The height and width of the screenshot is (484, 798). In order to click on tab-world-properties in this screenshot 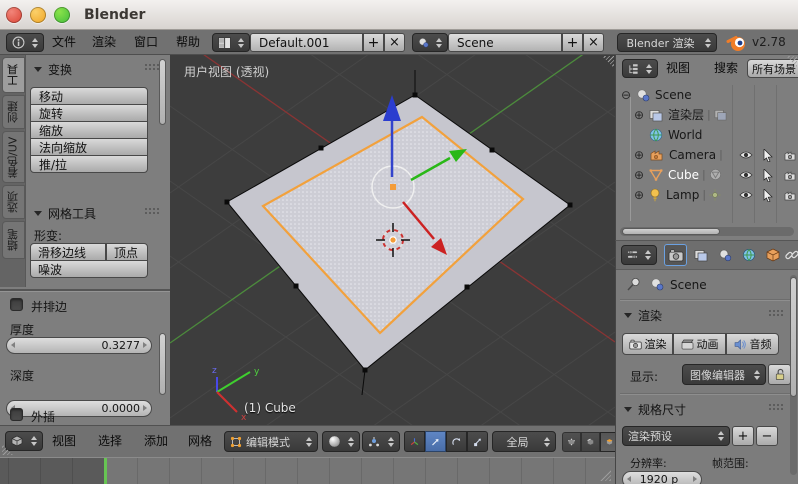, I will do `click(748, 255)`.